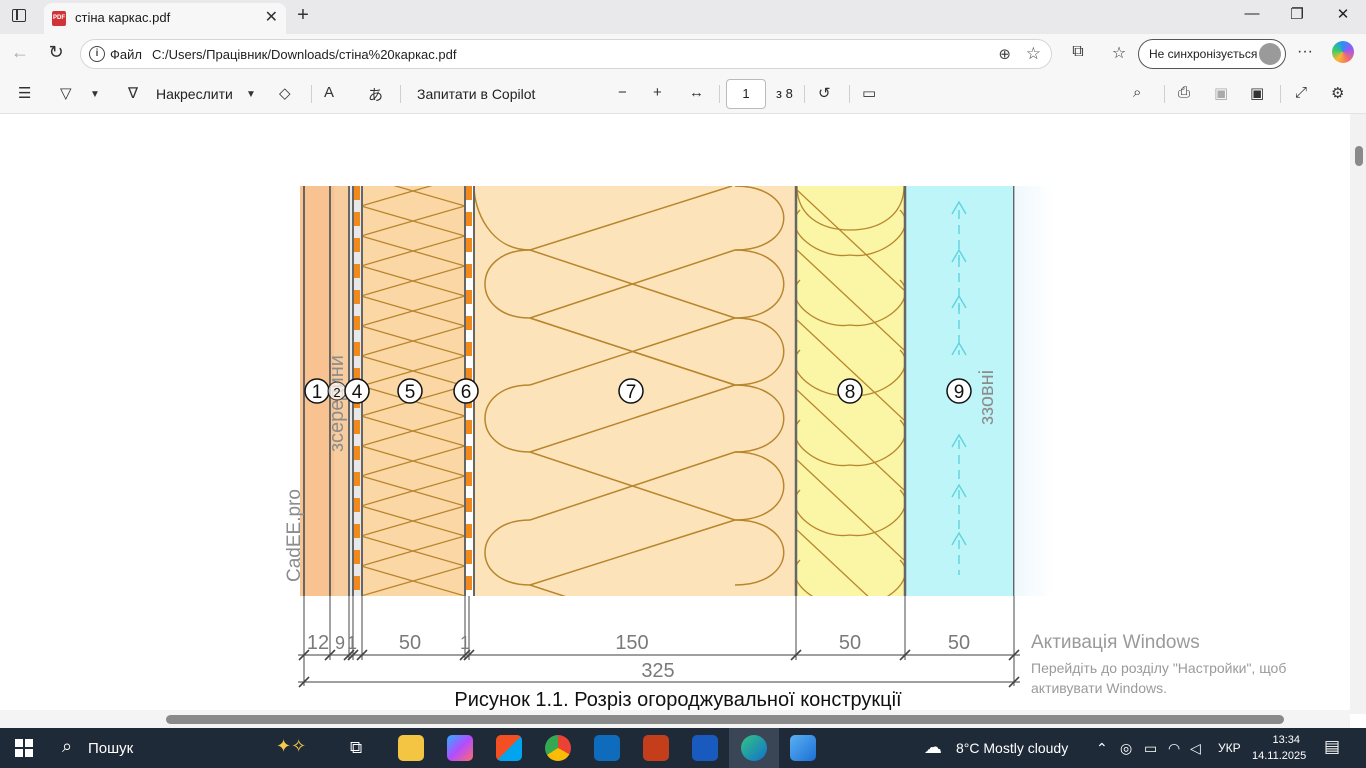  What do you see at coordinates (1195, 748) in the screenshot?
I see `volume-icon: ◁` at bounding box center [1195, 748].